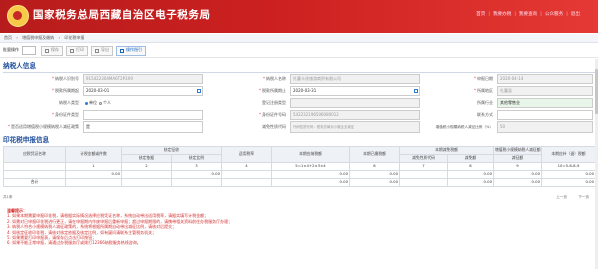 Image resolution: width=598 pixels, height=276 pixels. Describe the element at coordinates (146, 158) in the screenshot. I see `col-subheader: 核定依据` at that location.